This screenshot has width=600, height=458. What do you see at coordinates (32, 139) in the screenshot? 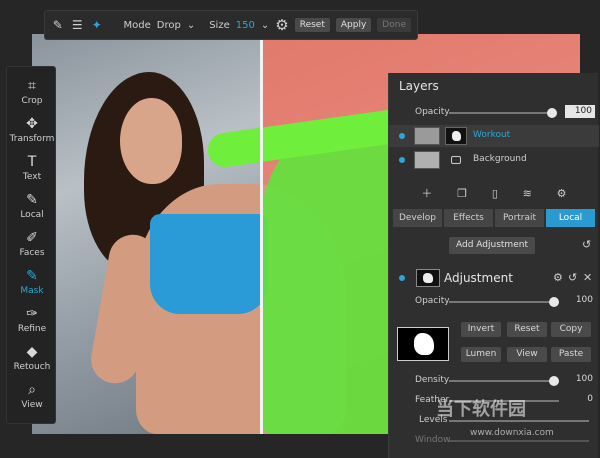
I see `tool-label: Transform` at bounding box center [32, 139].